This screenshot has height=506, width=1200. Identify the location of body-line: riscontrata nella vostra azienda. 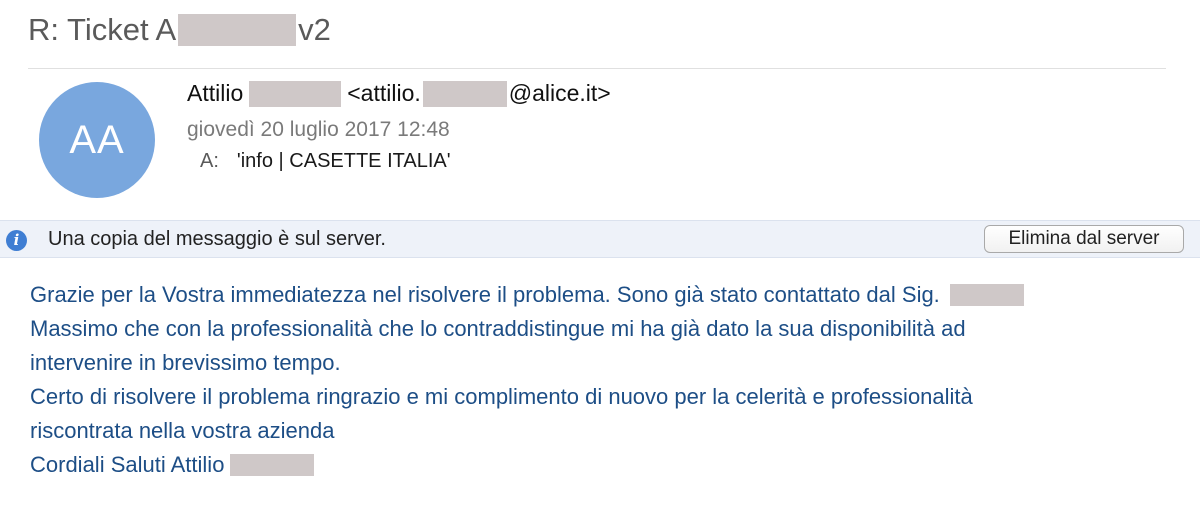
(182, 430).